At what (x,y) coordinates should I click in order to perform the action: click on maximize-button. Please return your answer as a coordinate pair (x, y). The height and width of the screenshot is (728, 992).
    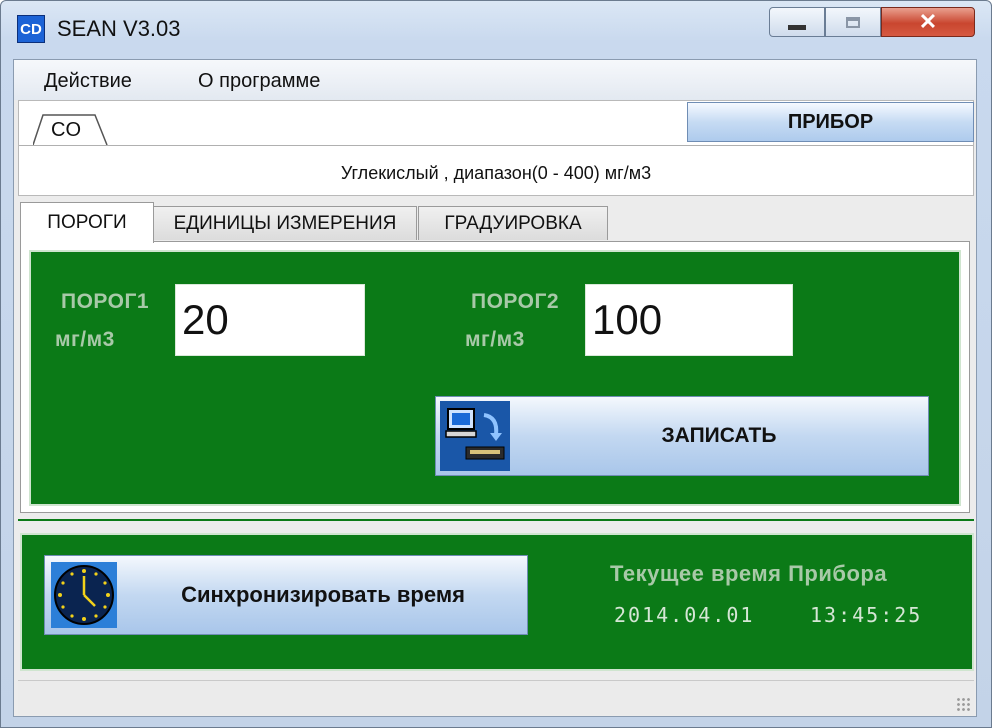
    Looking at the image, I should click on (853, 22).